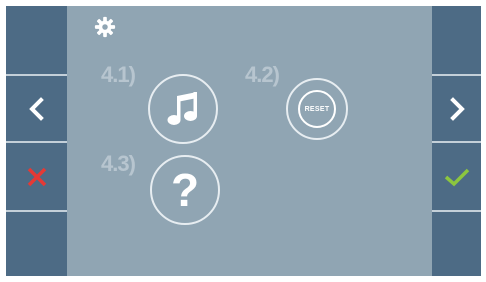 The image size is (486, 282). What do you see at coordinates (262, 74) in the screenshot?
I see `option-number-4-2: 4.2)` at bounding box center [262, 74].